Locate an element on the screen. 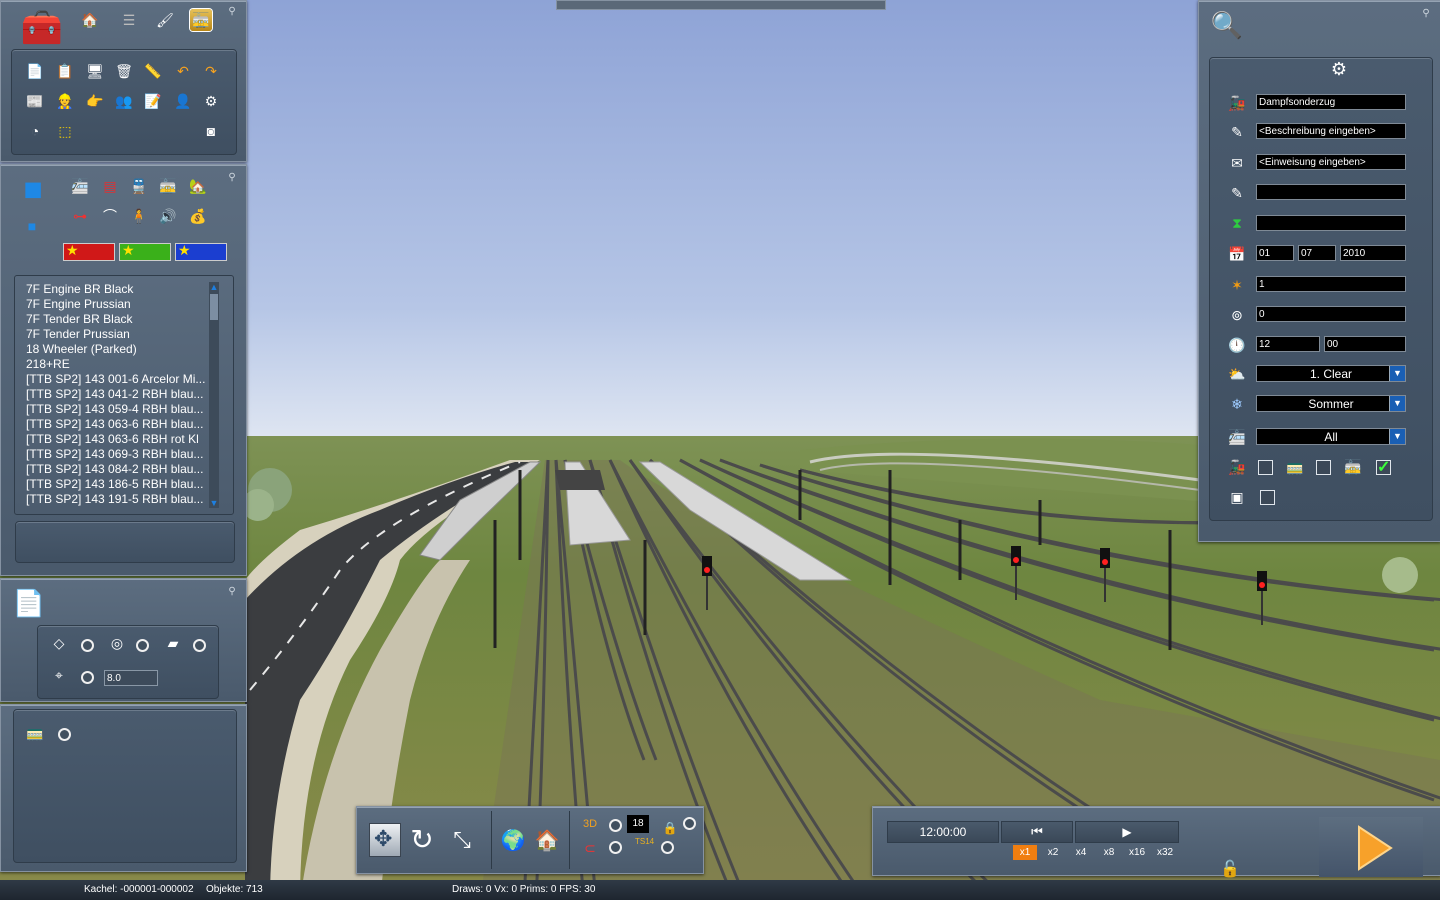 Image resolution: width=1440 pixels, height=900 pixels. driver-icon: 👷 is located at coordinates (65, 101).